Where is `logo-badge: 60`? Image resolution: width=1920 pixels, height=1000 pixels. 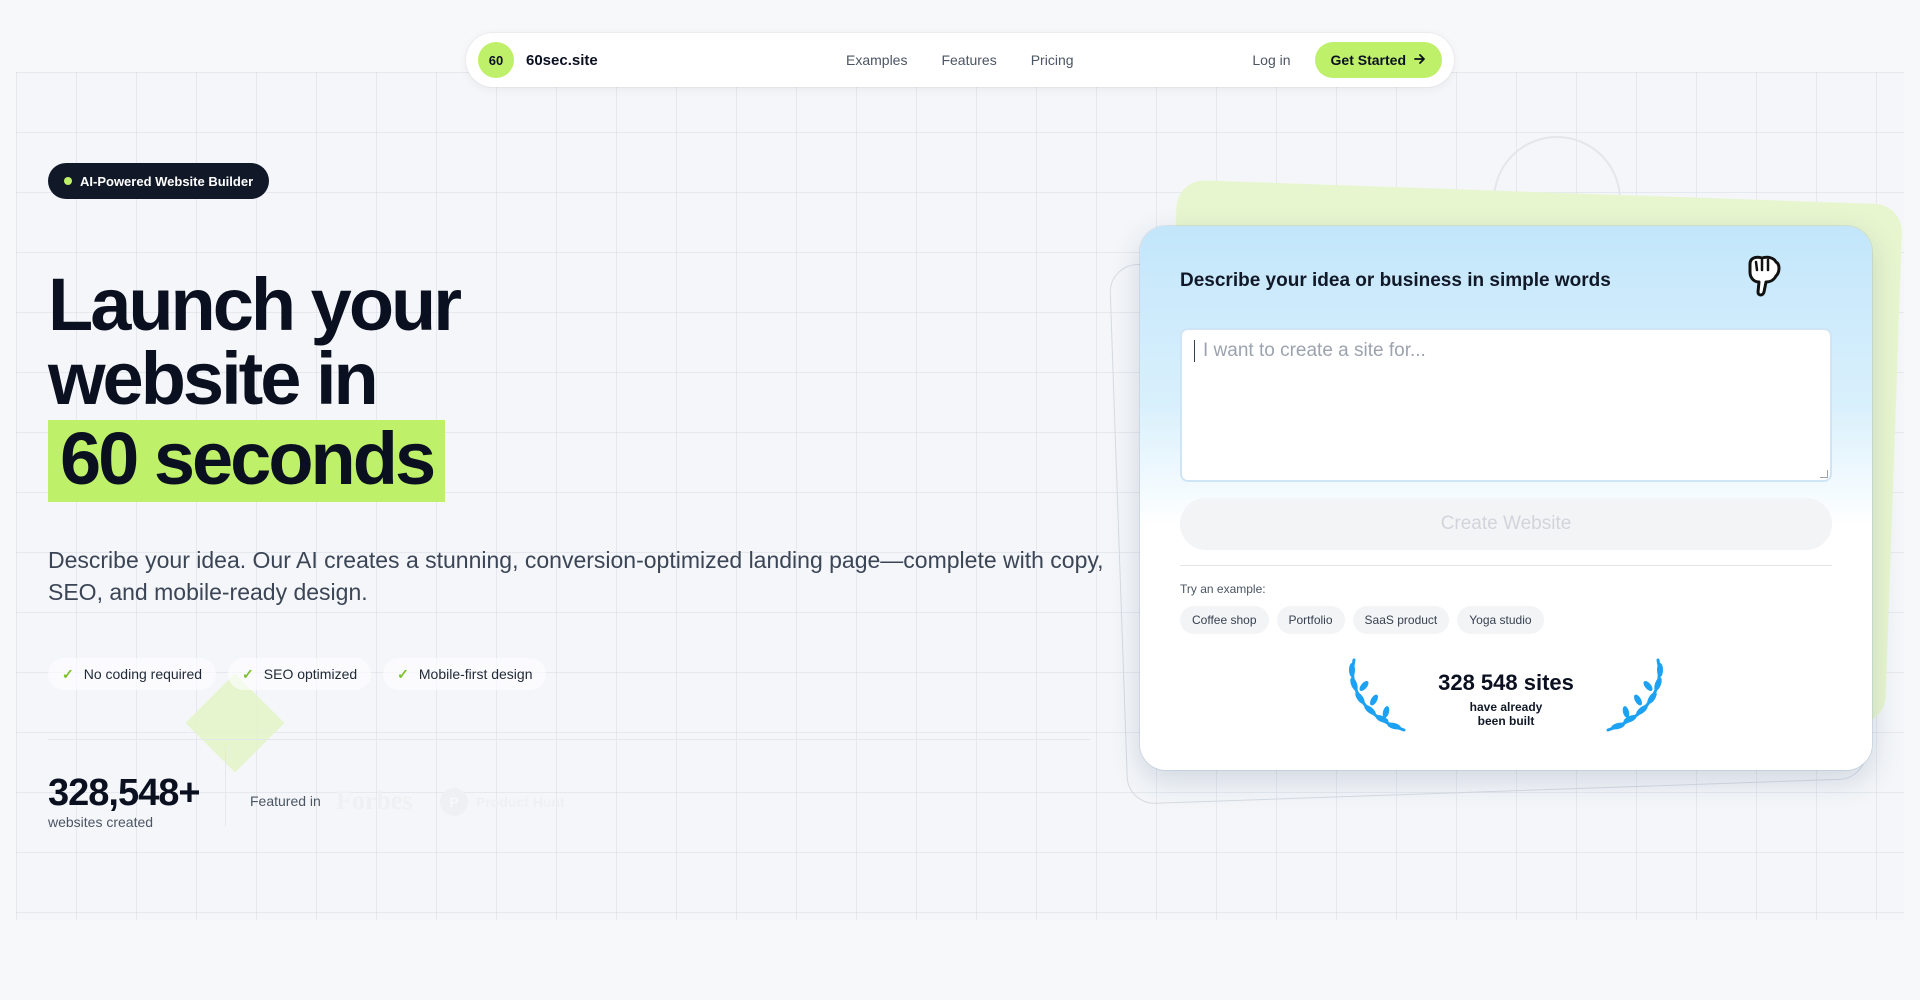 logo-badge: 60 is located at coordinates (496, 60).